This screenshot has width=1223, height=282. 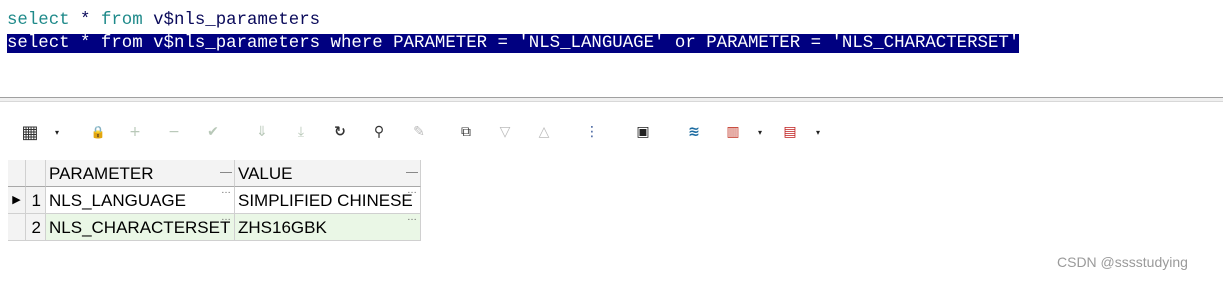 I want to click on table-export-icon: ▤, so click(x=790, y=132).